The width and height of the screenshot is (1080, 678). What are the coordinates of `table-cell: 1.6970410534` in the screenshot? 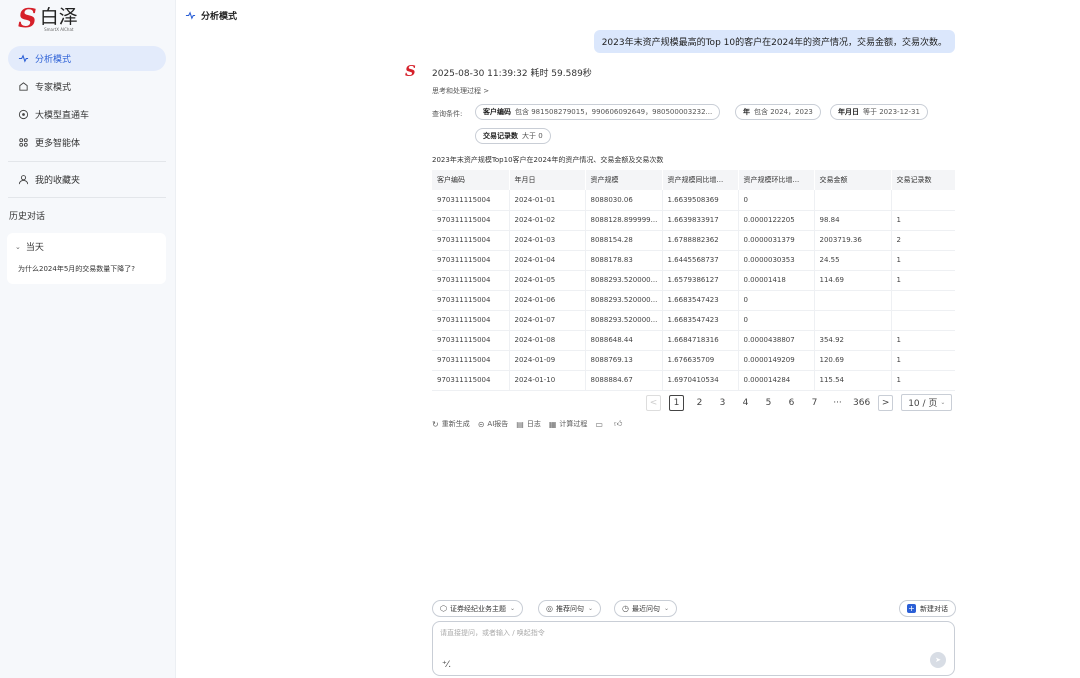 It's located at (700, 380).